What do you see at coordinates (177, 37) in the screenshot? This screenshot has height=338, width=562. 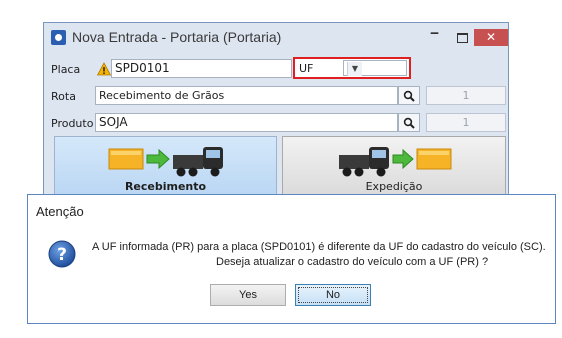 I see `window-title: Nova Entrada - Portaria (Portaria)` at bounding box center [177, 37].